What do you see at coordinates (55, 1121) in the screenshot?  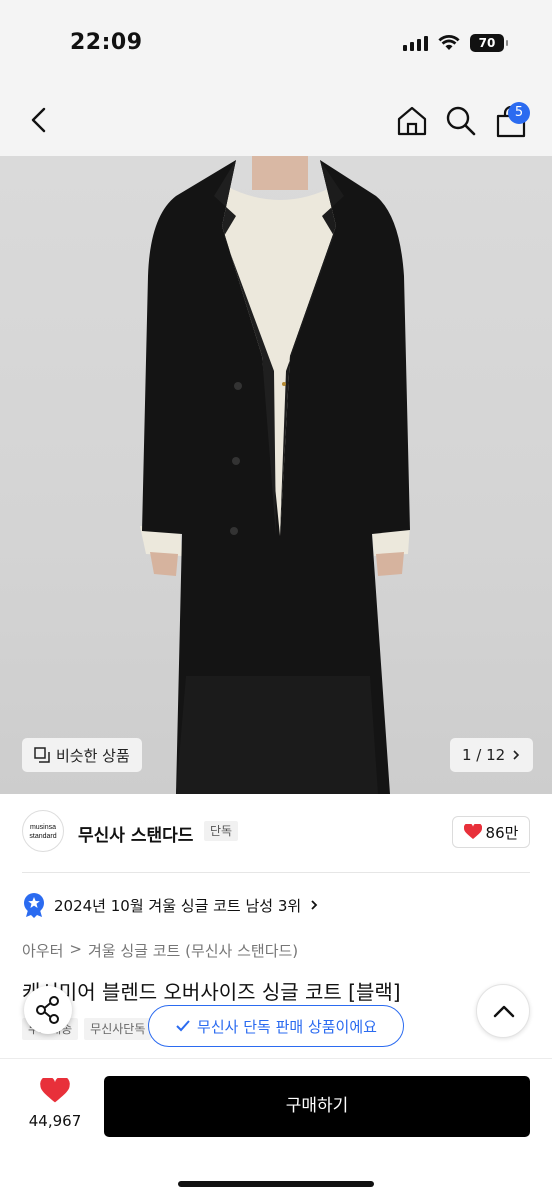 I see `wishlist-count: 44,967` at bounding box center [55, 1121].